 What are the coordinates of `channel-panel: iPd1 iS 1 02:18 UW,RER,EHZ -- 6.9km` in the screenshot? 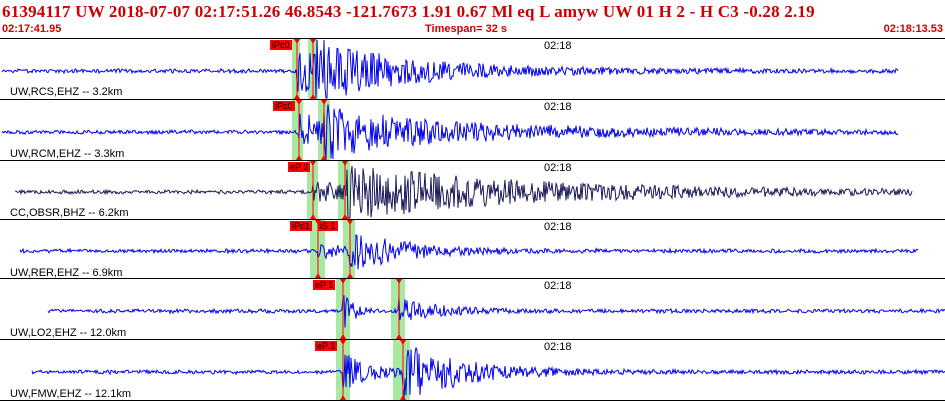 It's located at (472, 249).